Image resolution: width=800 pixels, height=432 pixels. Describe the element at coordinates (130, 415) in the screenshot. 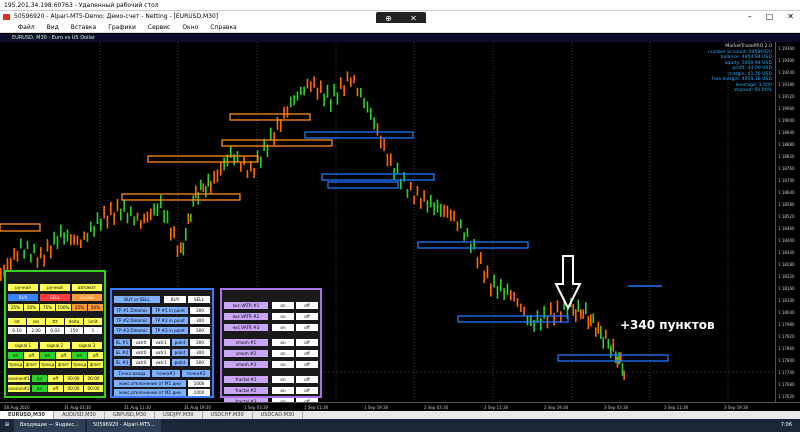

I see `tab-gbpusd: GBPUSD,M30` at that location.